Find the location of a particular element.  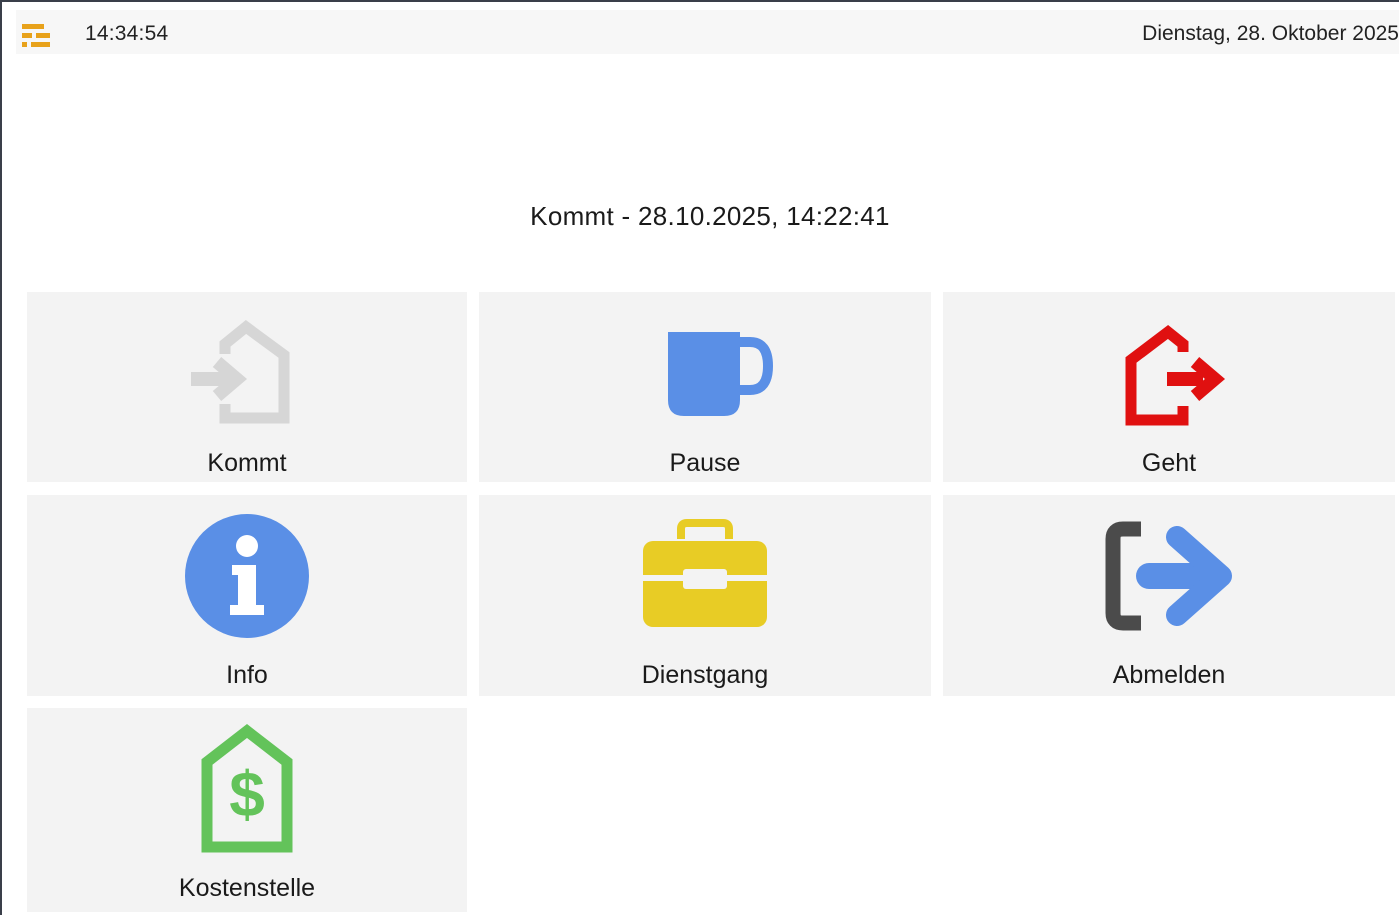

arrive-icon is located at coordinates (240, 372).